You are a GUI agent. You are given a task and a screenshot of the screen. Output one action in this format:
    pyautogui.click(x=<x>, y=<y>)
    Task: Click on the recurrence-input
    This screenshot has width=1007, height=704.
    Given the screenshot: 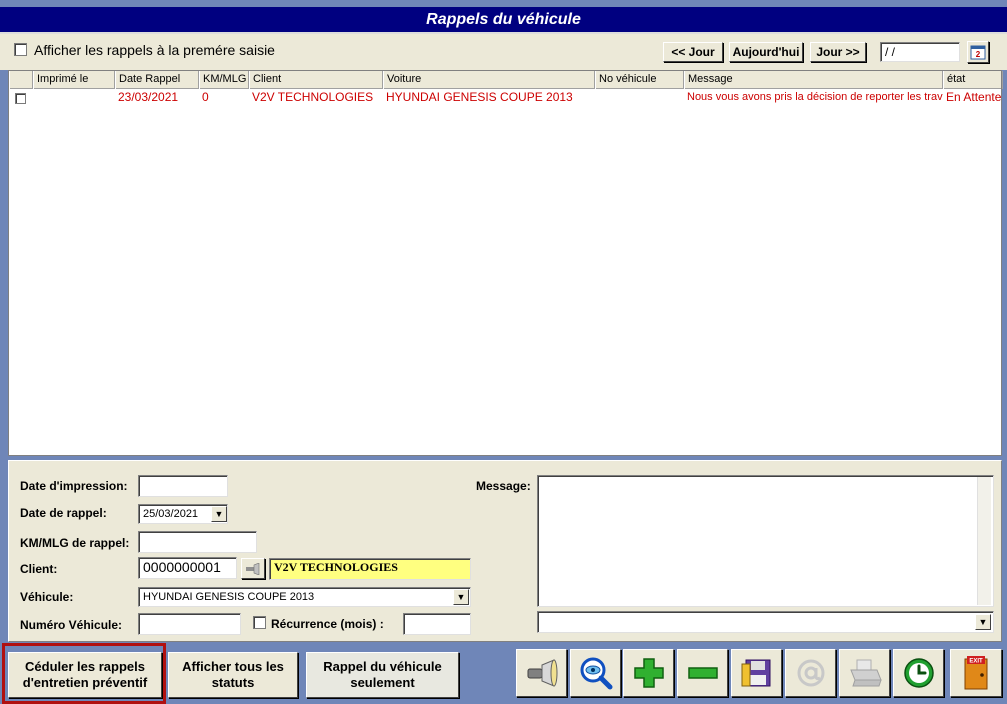 What is the action you would take?
    pyautogui.click(x=437, y=624)
    